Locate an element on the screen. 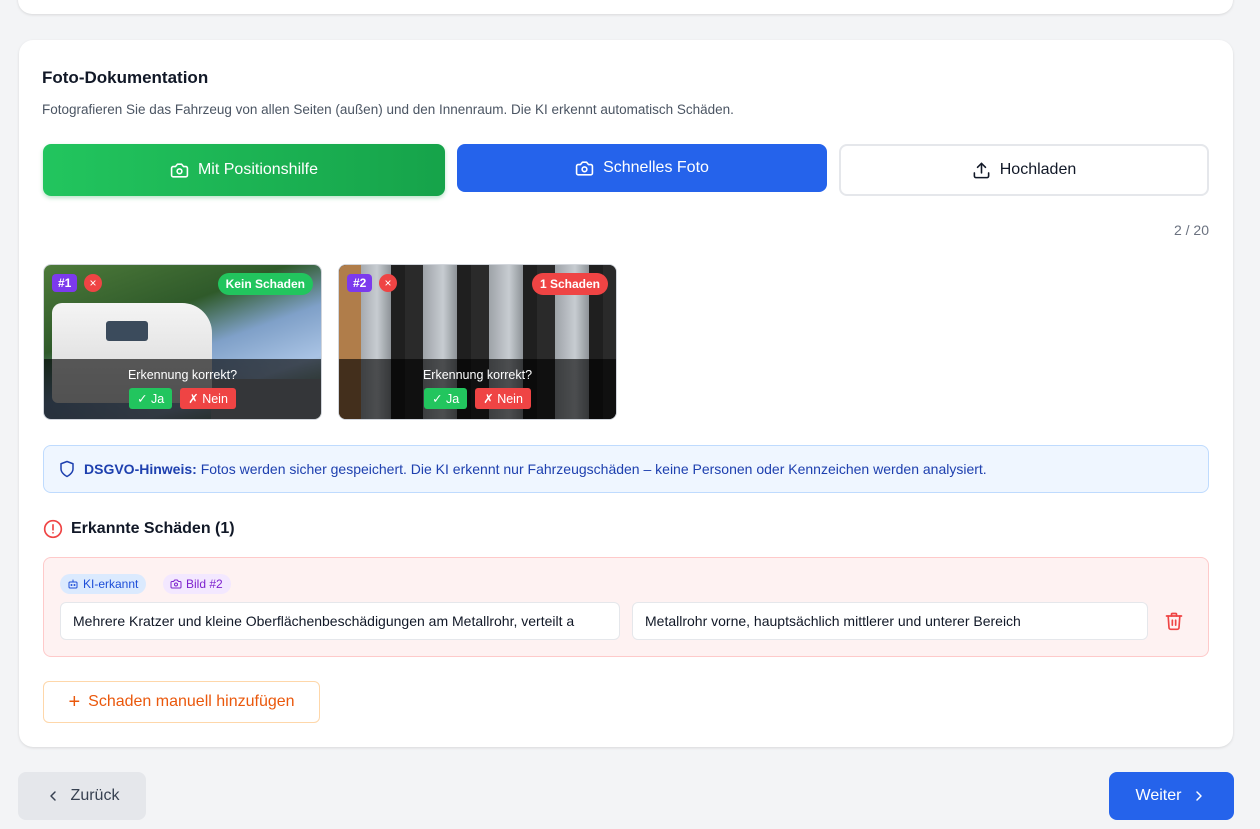 This screenshot has width=1260, height=829. ai-detected-tag: KI-erkannt is located at coordinates (103, 584).